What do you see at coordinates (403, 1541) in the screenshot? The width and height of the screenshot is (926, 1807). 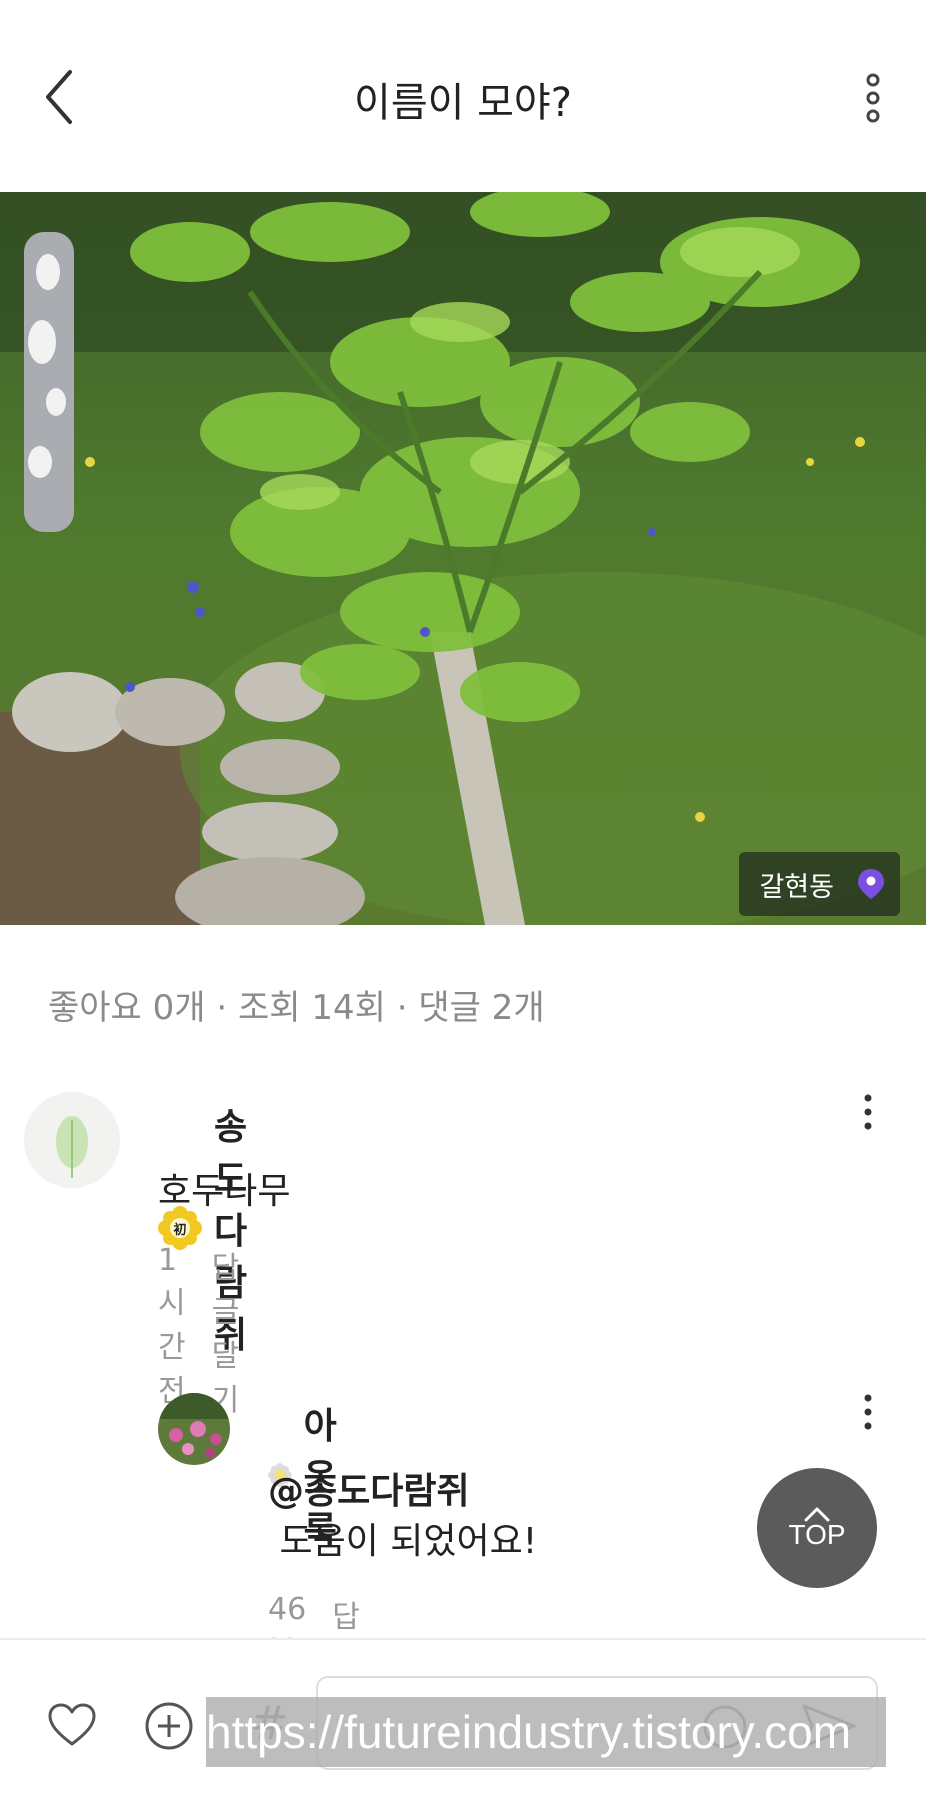 I see `comment-text: 도움이 되었어요!` at bounding box center [403, 1541].